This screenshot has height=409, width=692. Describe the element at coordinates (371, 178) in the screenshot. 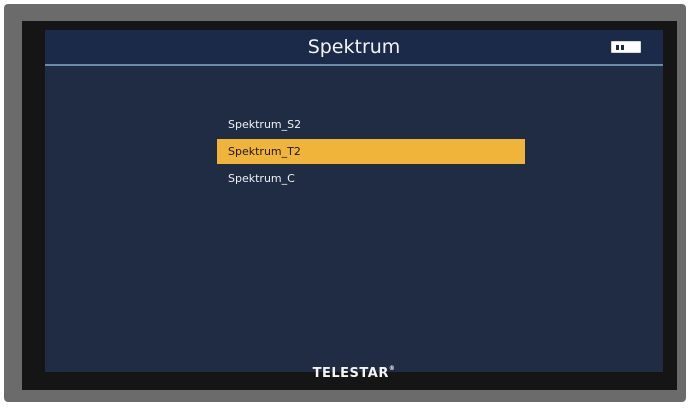

I see `menu-item-spektrum-c: Spektrum_C` at that location.